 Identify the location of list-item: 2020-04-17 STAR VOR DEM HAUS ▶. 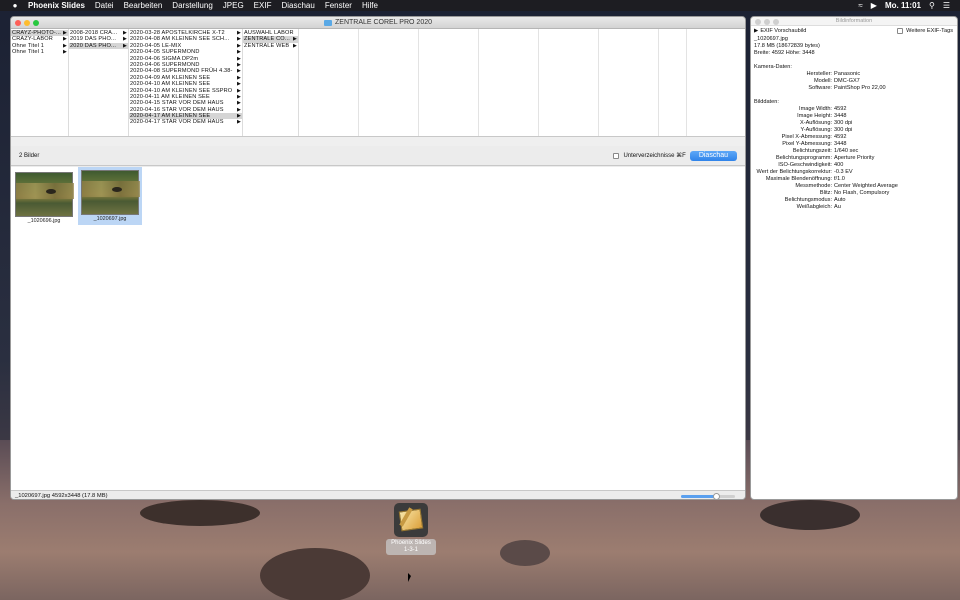
(185, 122).